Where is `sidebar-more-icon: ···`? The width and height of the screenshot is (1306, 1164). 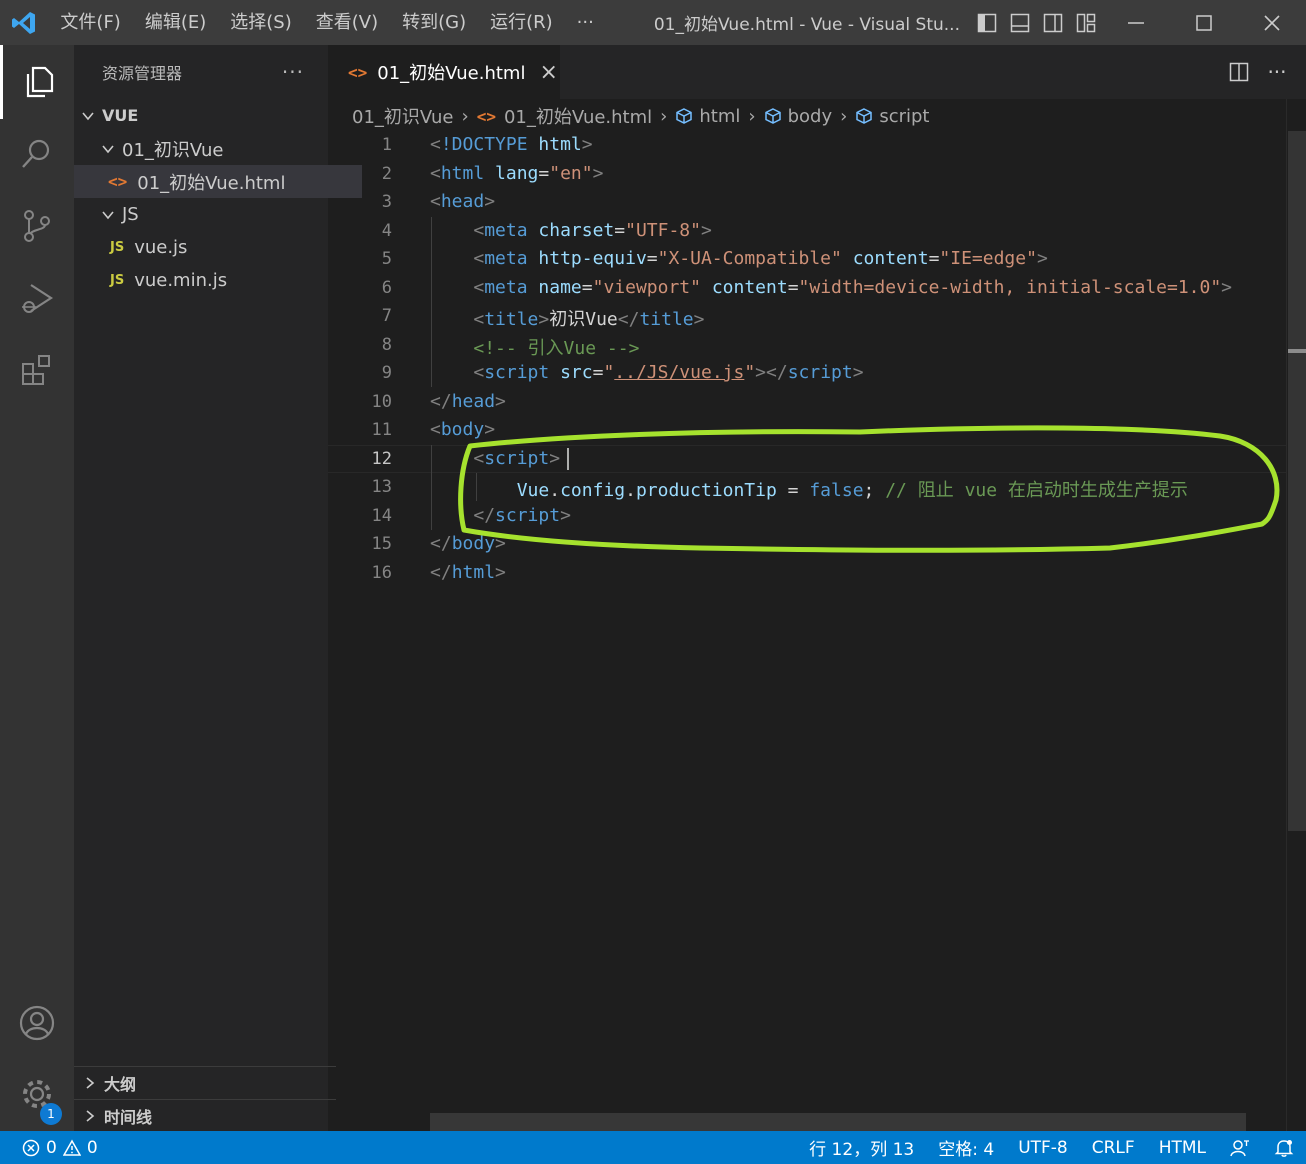
sidebar-more-icon: ··· is located at coordinates (293, 72).